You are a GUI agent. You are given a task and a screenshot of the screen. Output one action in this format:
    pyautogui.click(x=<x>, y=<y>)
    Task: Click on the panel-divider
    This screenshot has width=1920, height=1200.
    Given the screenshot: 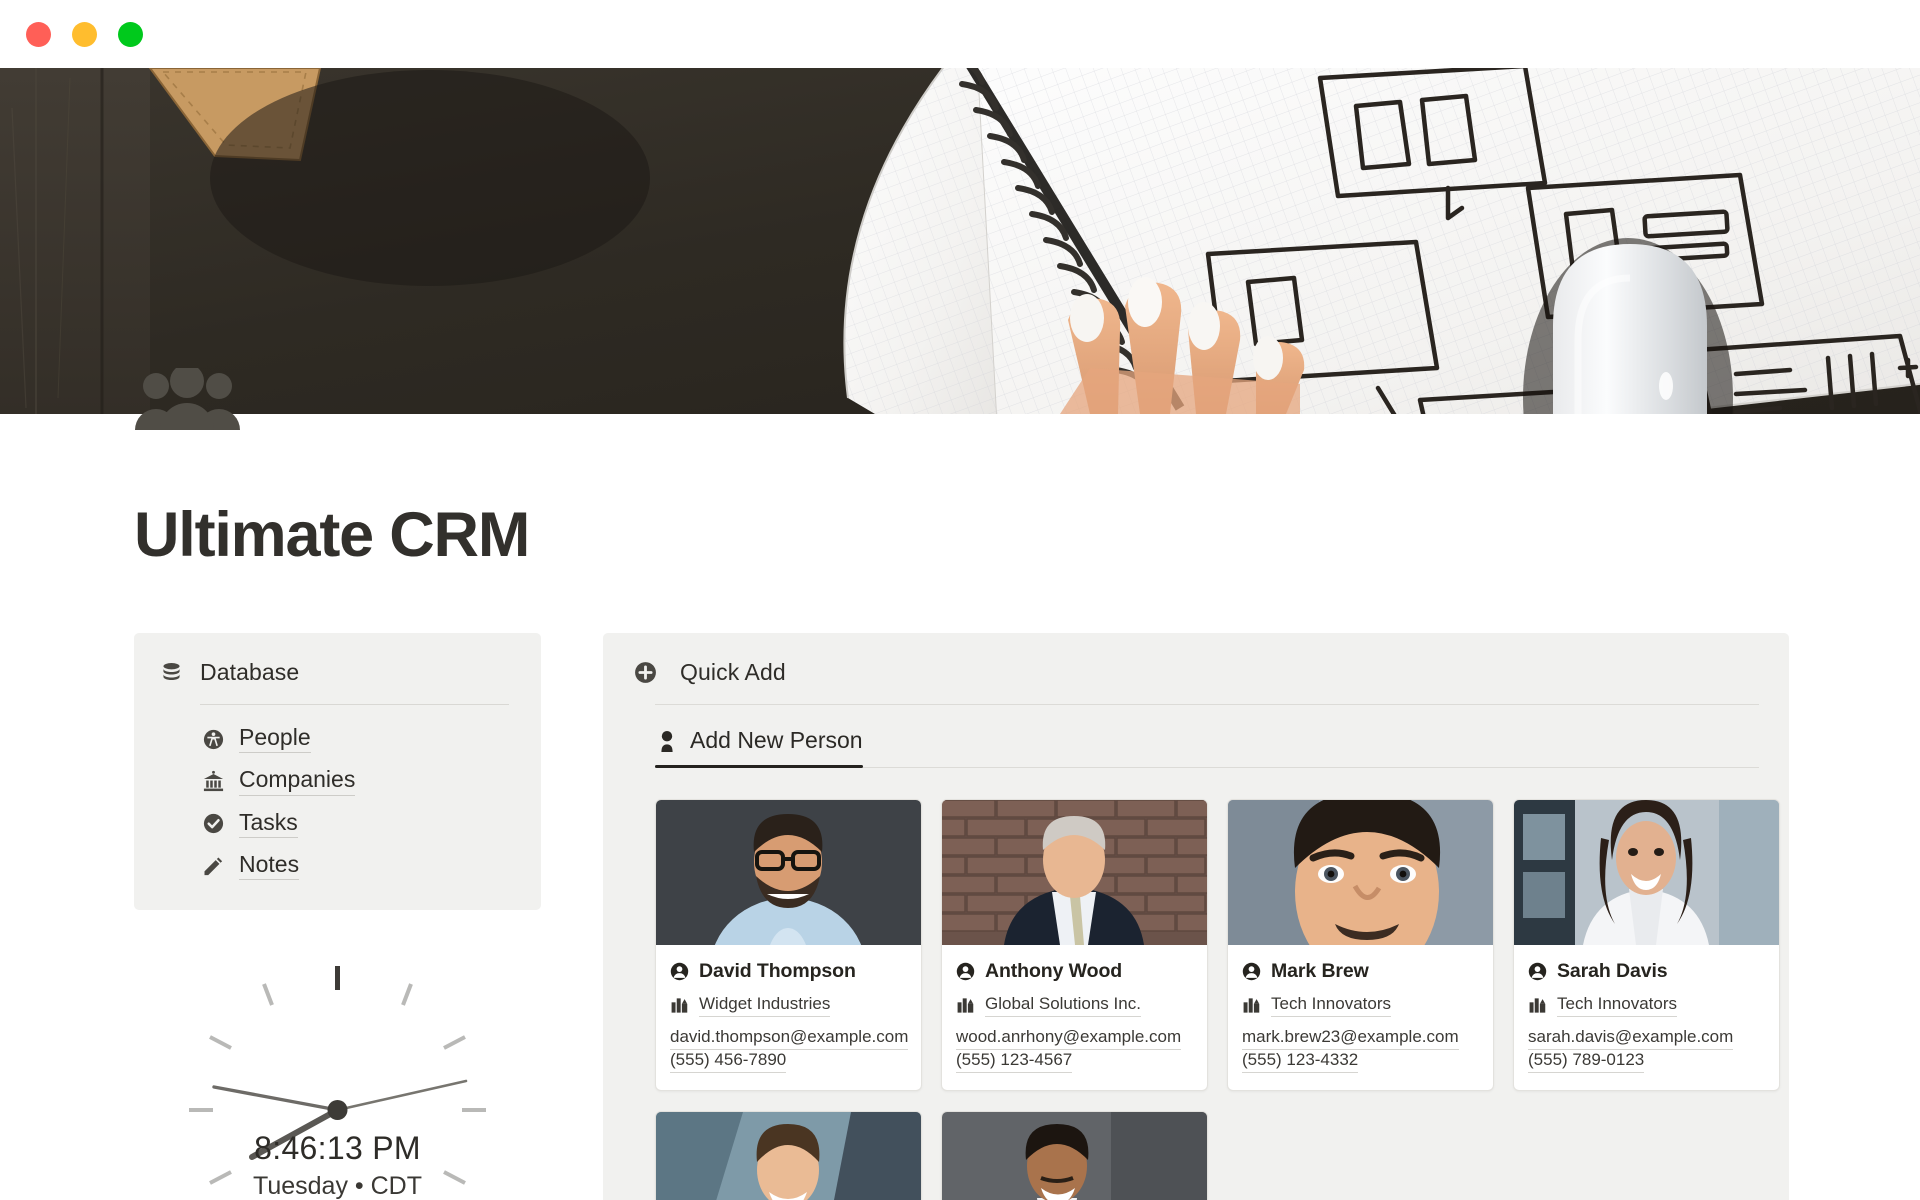 What is the action you would take?
    pyautogui.click(x=354, y=704)
    